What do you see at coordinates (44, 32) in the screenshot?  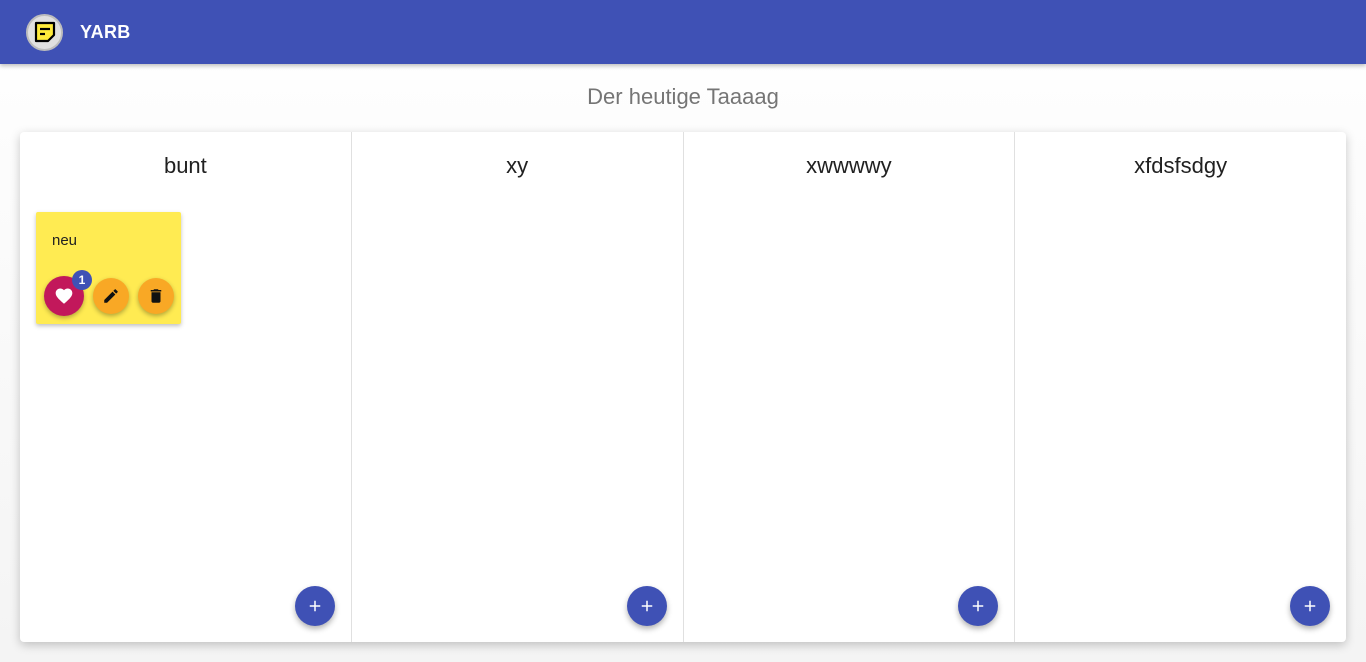 I see `note-icon` at bounding box center [44, 32].